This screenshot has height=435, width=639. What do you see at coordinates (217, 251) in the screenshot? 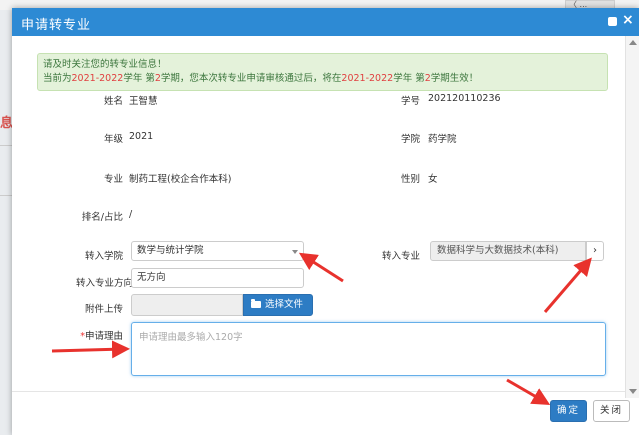
I see `target-college-select: 数学与统计学院` at bounding box center [217, 251].